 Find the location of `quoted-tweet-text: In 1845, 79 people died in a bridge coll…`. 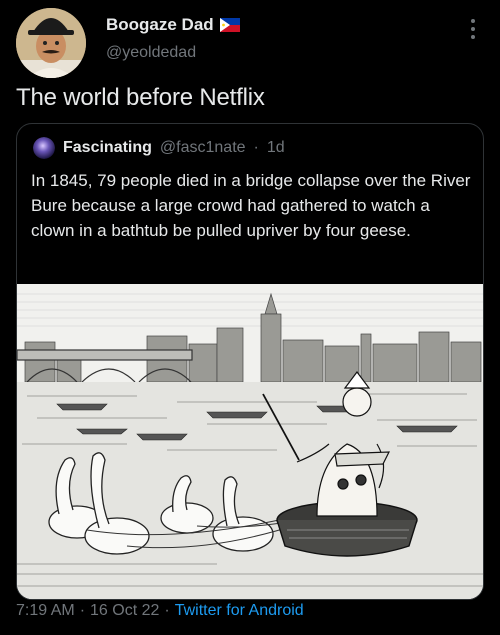

quoted-tweet-text: In 1845, 79 people died in a bridge coll… is located at coordinates (251, 205).